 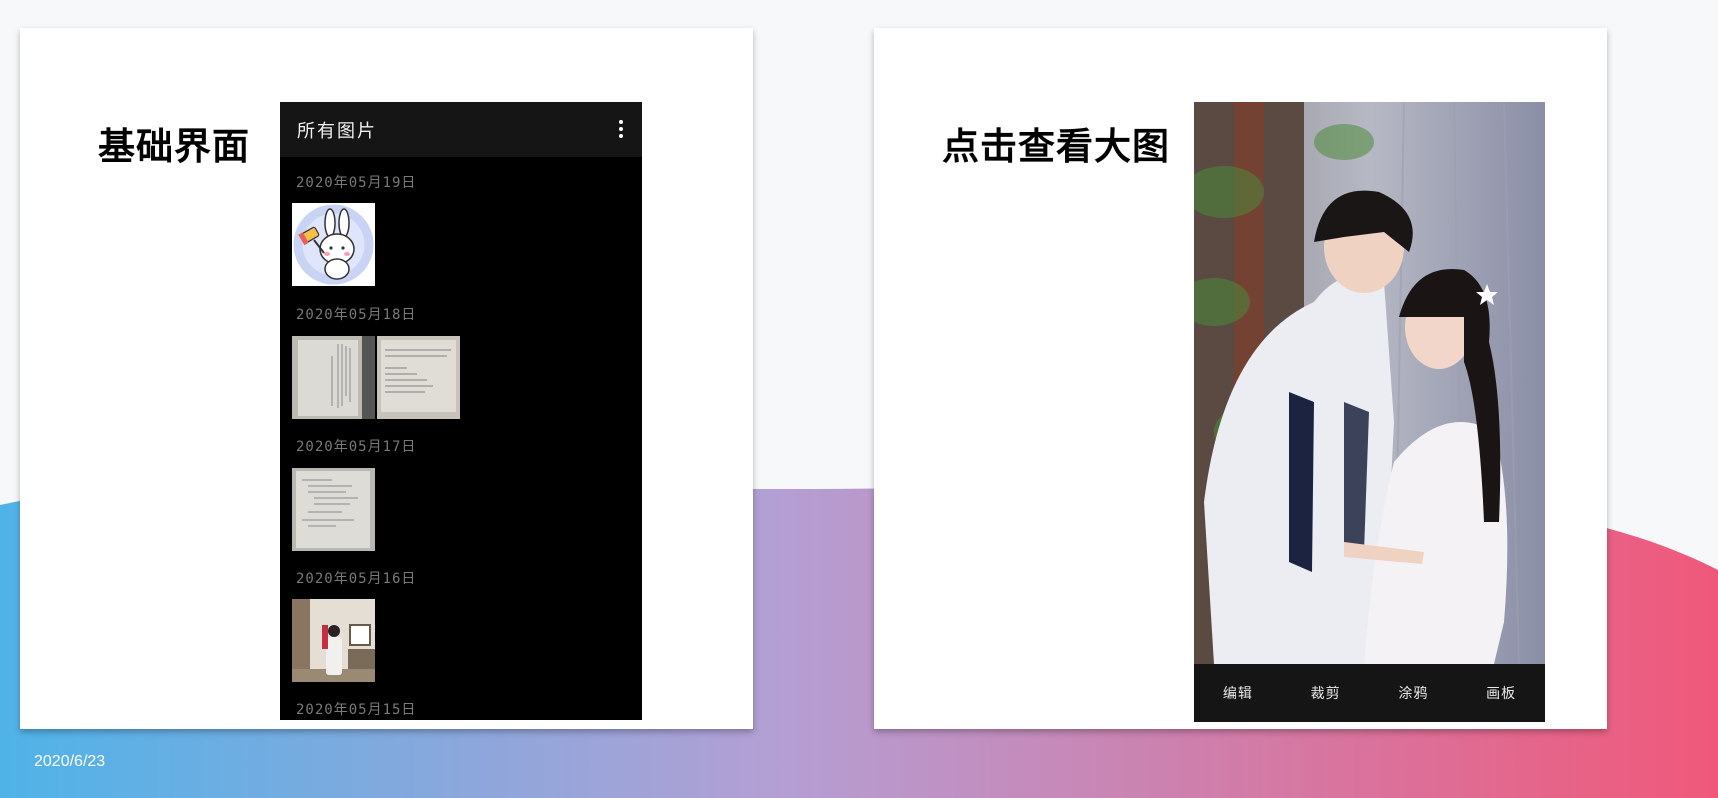 What do you see at coordinates (356, 447) in the screenshot?
I see `date-header: 2020年05月17日` at bounding box center [356, 447].